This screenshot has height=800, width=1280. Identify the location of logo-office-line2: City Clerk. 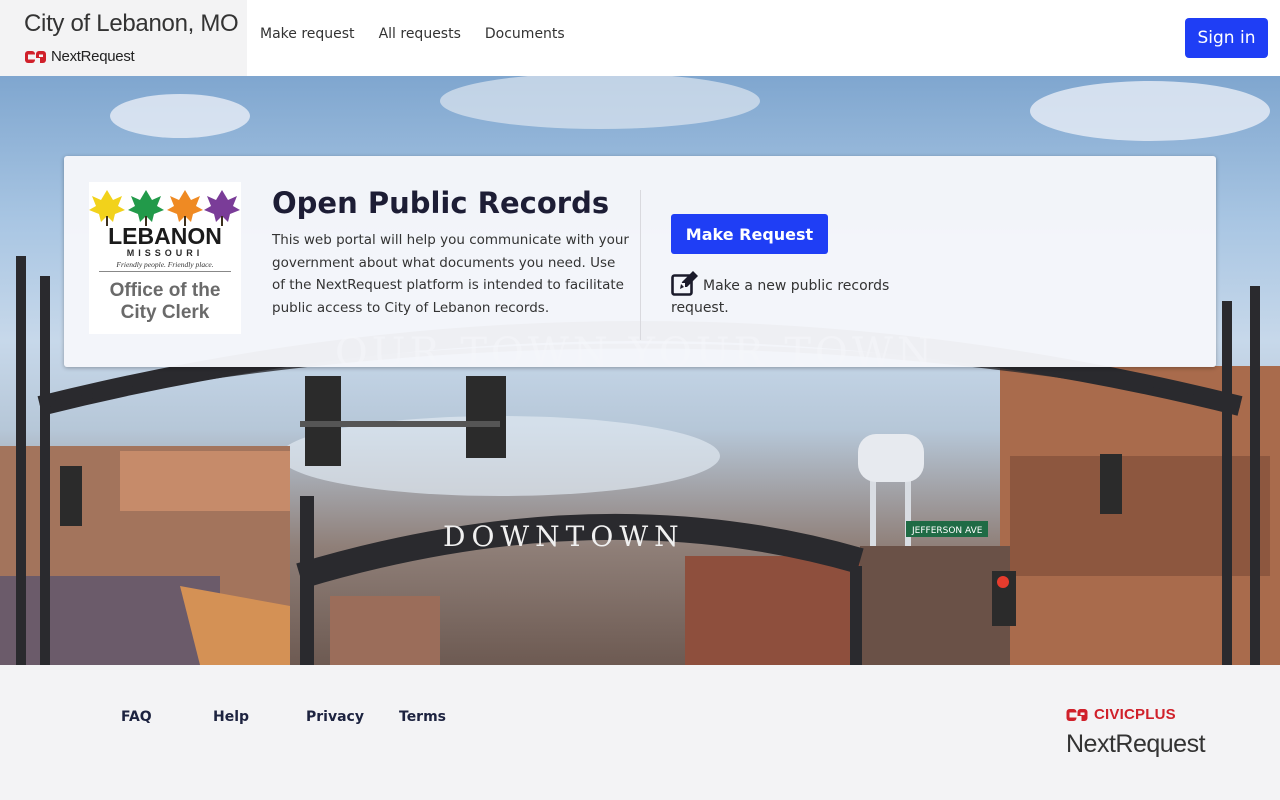
(165, 312).